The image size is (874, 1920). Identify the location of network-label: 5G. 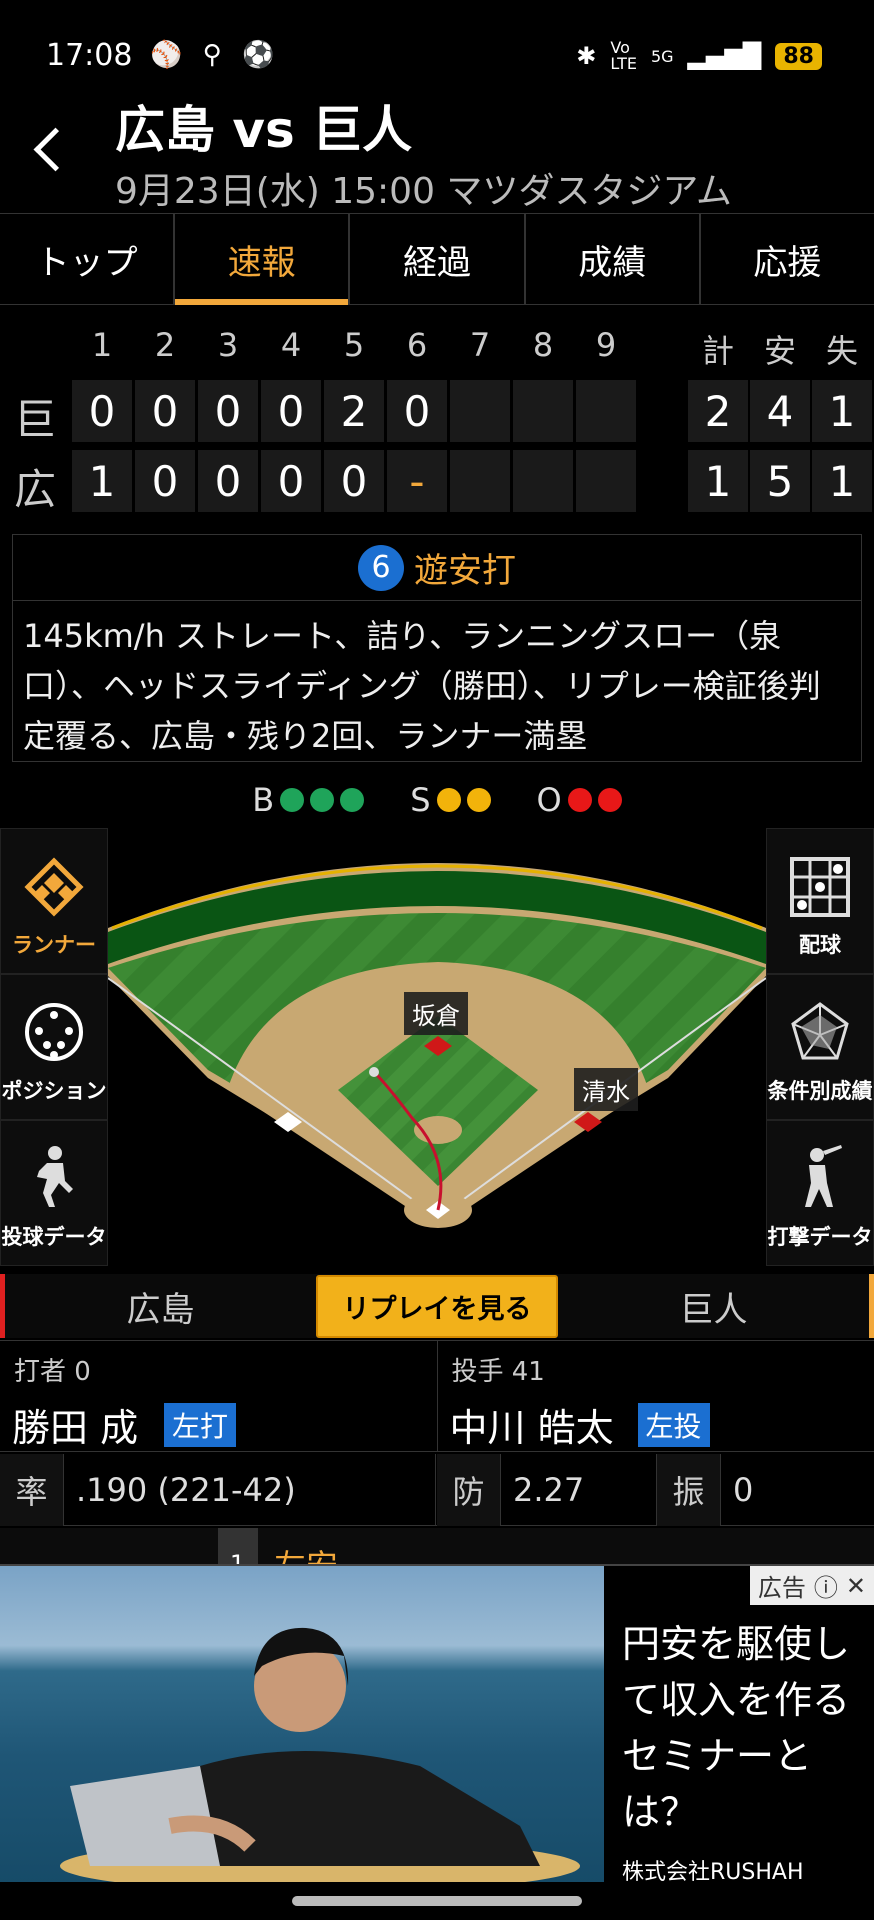
(662, 56).